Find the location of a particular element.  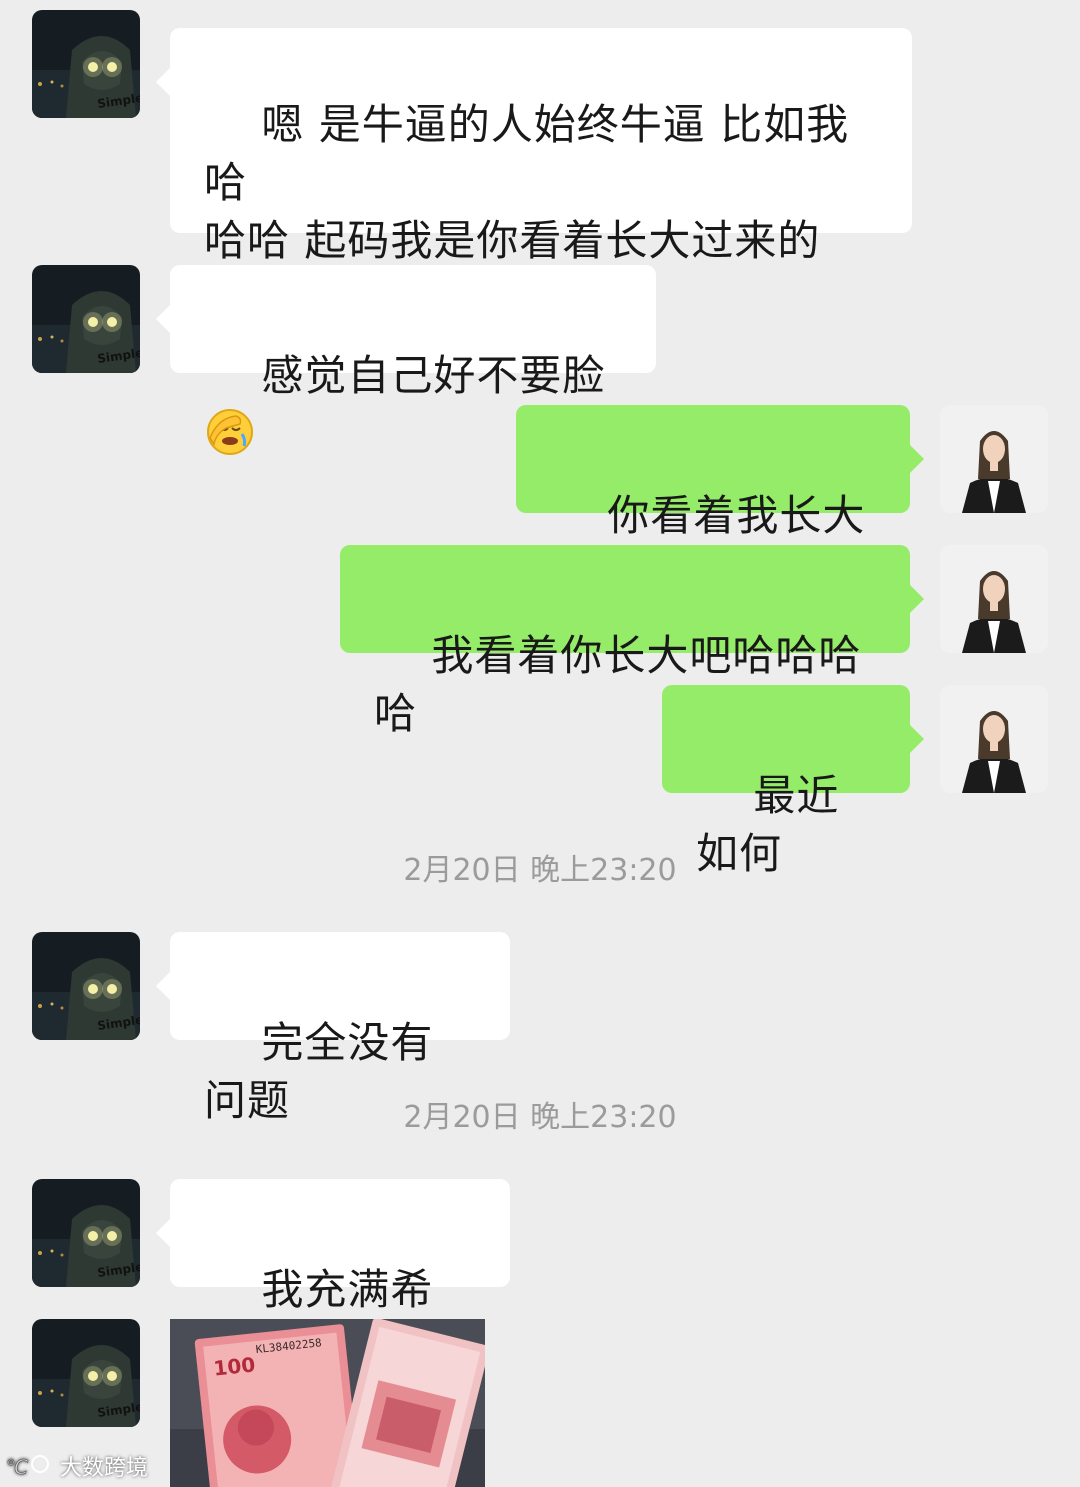

watermark-logo-icon: ℃ is located at coordinates (27, 1467).